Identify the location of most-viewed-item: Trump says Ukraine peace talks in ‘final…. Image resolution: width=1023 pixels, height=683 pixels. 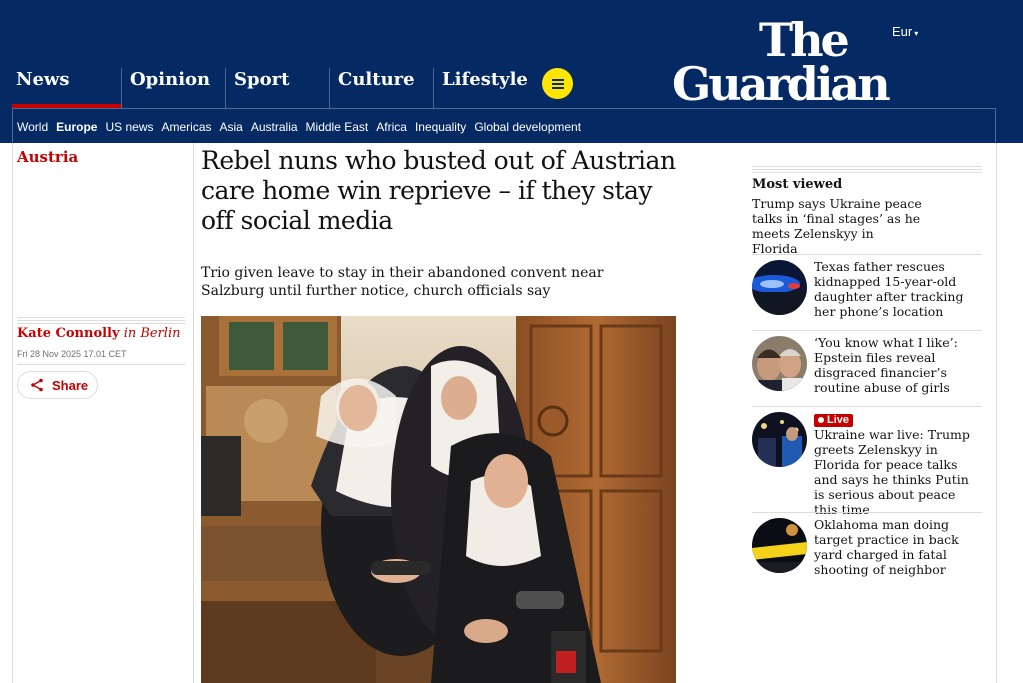
(867, 224).